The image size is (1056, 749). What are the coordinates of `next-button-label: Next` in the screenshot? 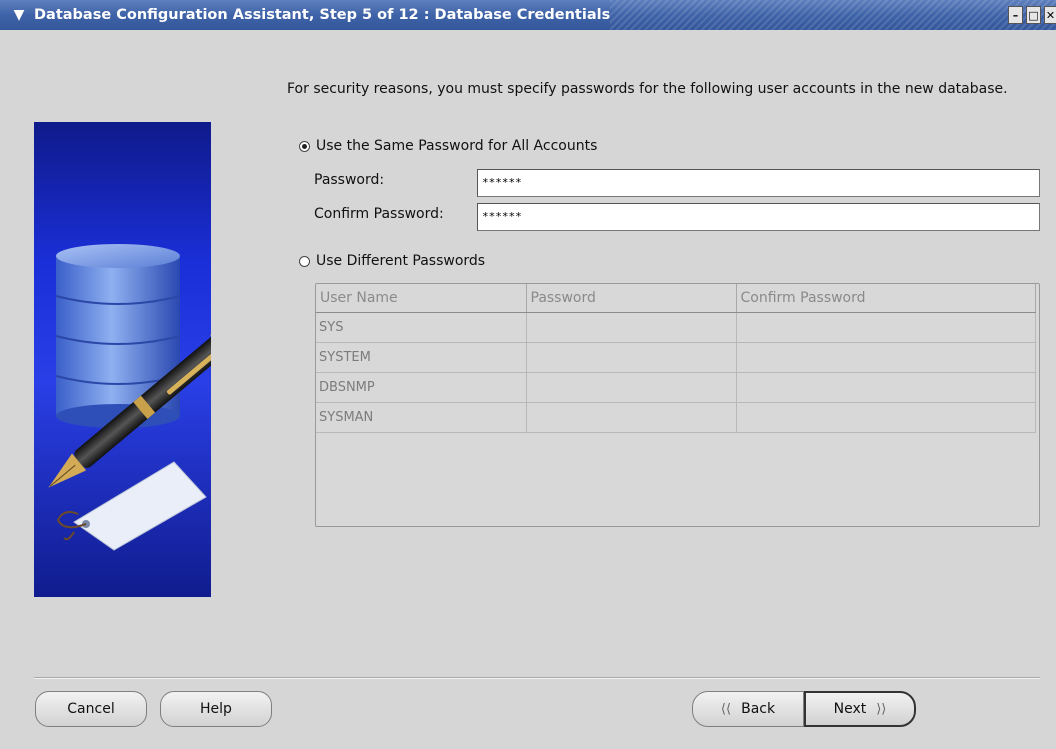 It's located at (850, 709).